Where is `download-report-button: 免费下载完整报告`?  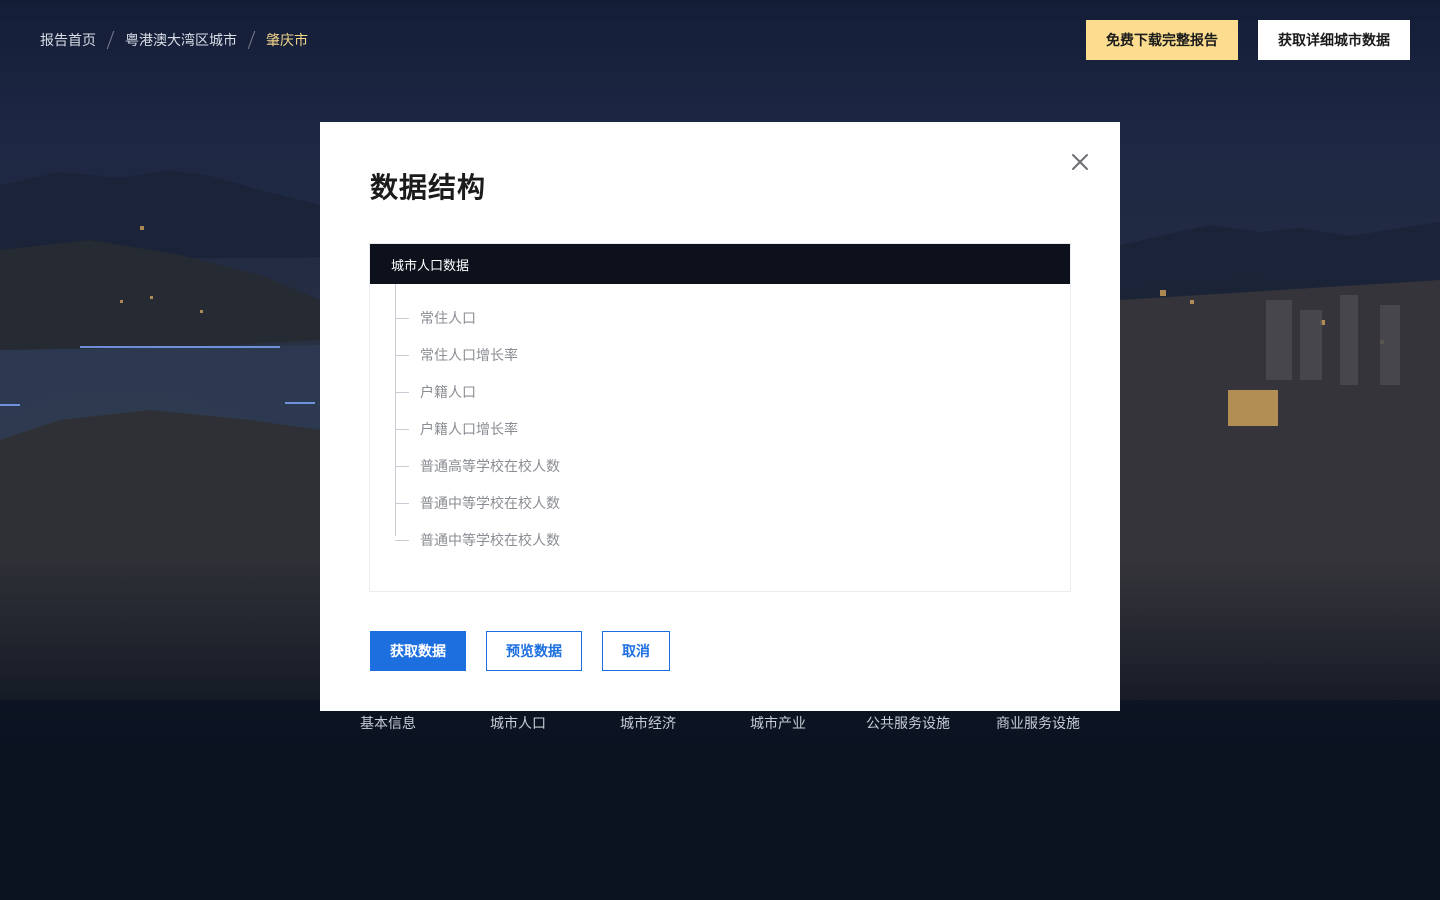
download-report-button: 免费下载完整报告 is located at coordinates (1162, 40).